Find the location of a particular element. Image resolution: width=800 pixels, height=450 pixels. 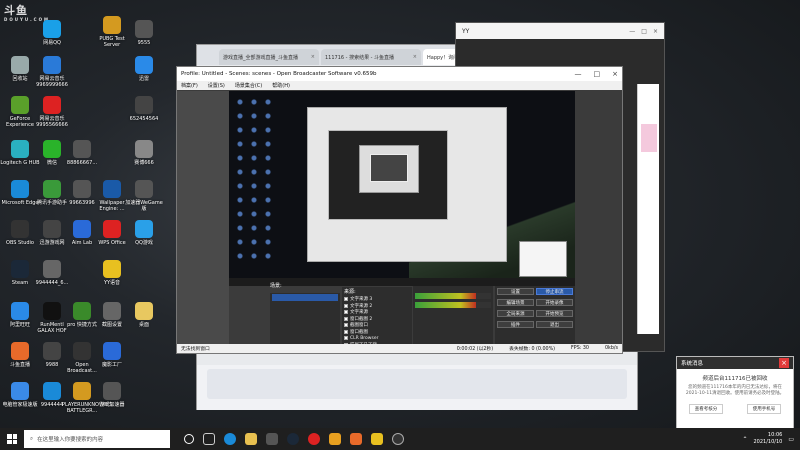

notification-center-icon: ▭ is located at coordinates (791, 439).